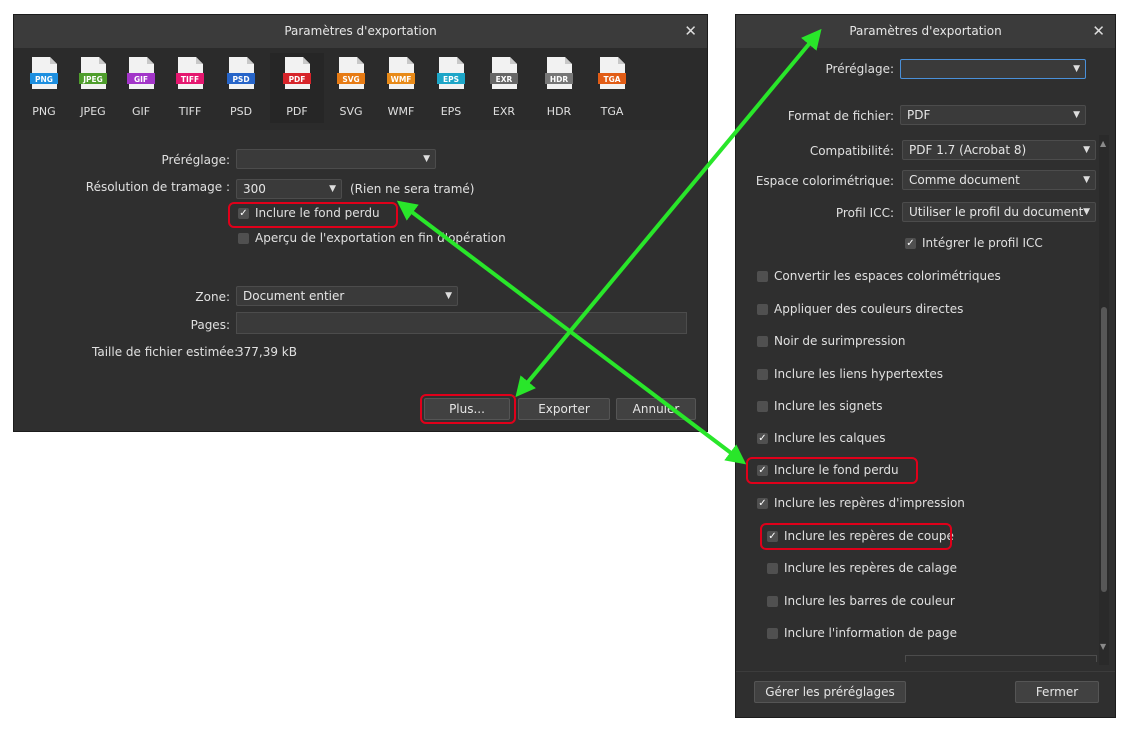 Image resolution: width=1129 pixels, height=732 pixels. What do you see at coordinates (850, 374) in the screenshot?
I see `hyperlinks-checkbox: Inclure les liens hypertextes` at bounding box center [850, 374].